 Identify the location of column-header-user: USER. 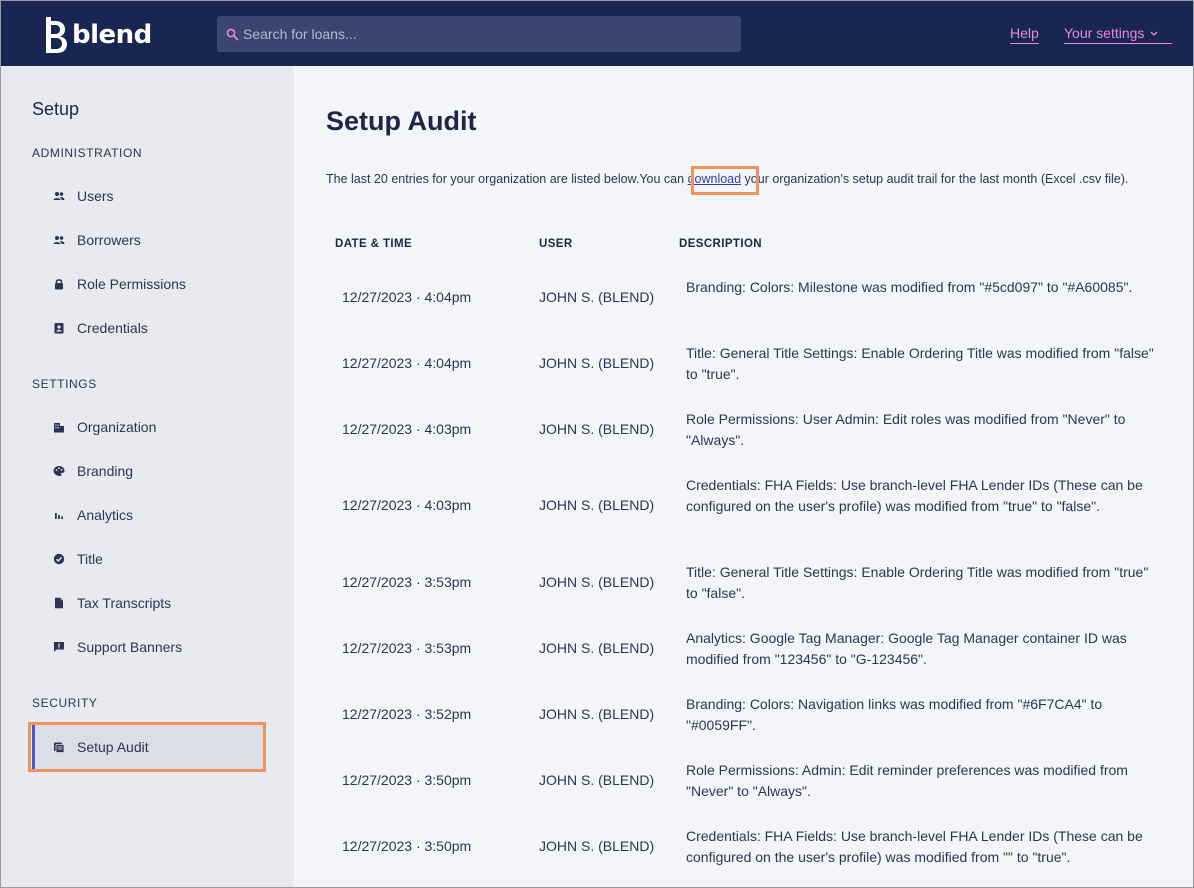
(556, 244).